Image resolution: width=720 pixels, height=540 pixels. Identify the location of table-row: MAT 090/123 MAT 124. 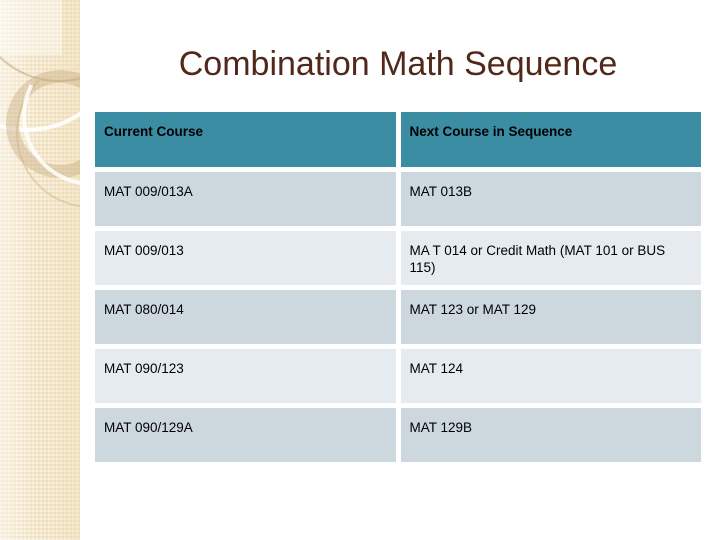
(398, 376).